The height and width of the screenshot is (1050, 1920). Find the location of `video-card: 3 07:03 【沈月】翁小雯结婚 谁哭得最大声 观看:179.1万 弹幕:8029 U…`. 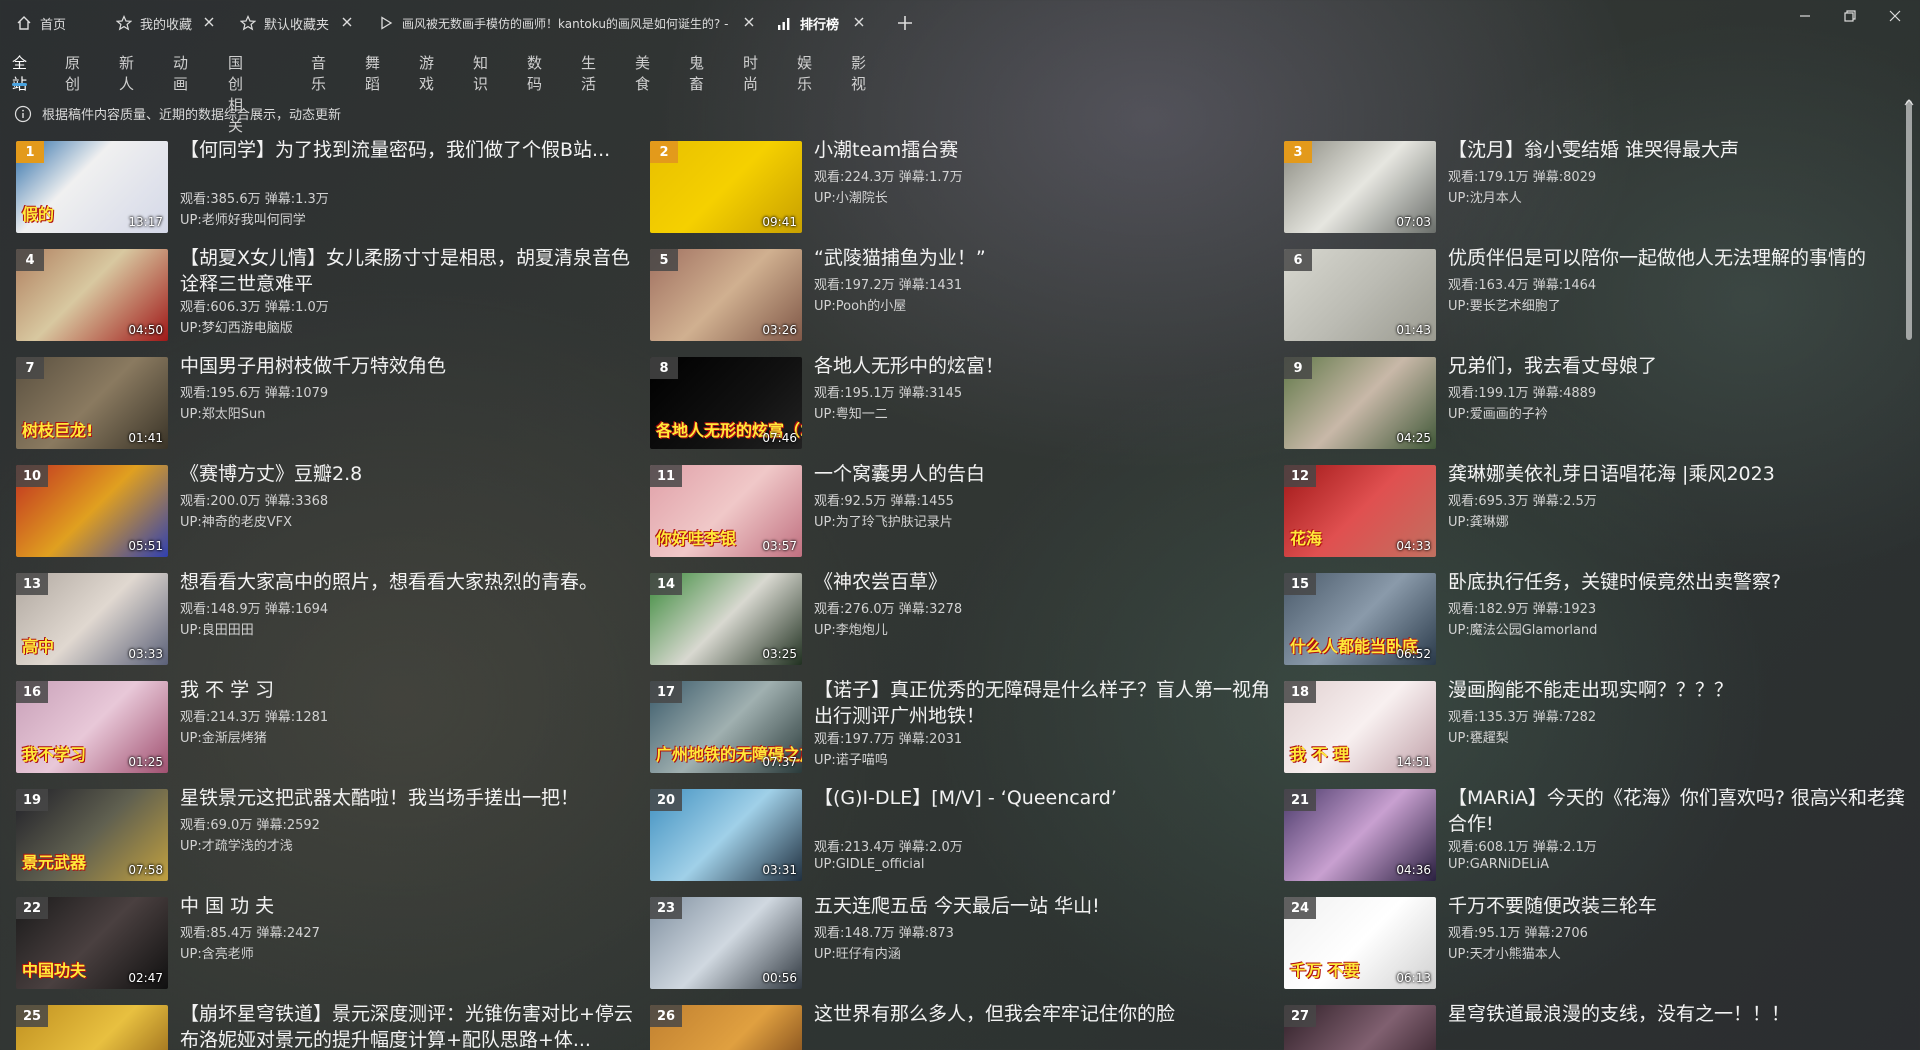

video-card: 3 07:03 【沈月】翁小雯结婚 谁哭得最大声 观看:179.1万 弹幕:8029 U… is located at coordinates (1594, 188).